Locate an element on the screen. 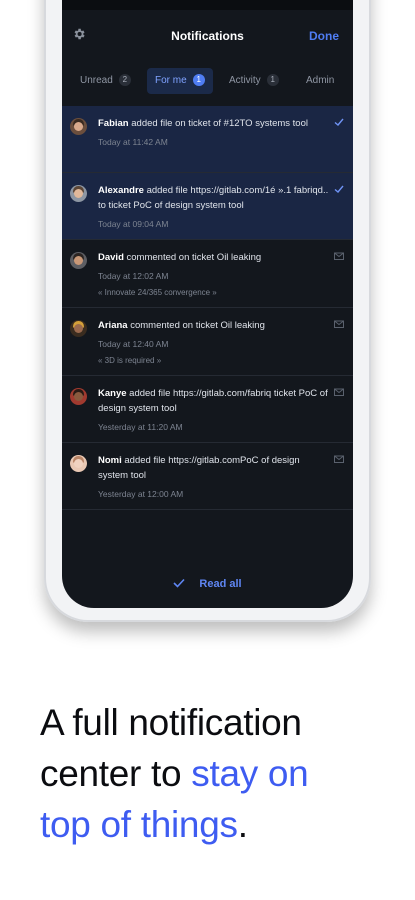 The width and height of the screenshot is (415, 900). comment-excerpt: « Innovate 24/365 convergence » is located at coordinates (157, 292).